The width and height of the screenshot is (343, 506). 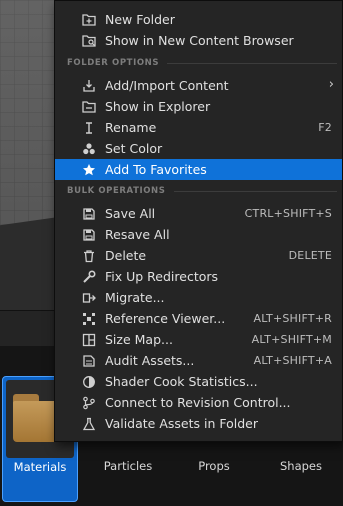 I want to click on menu-item-show-in-explorer: Show in Explorer, so click(x=198, y=106).